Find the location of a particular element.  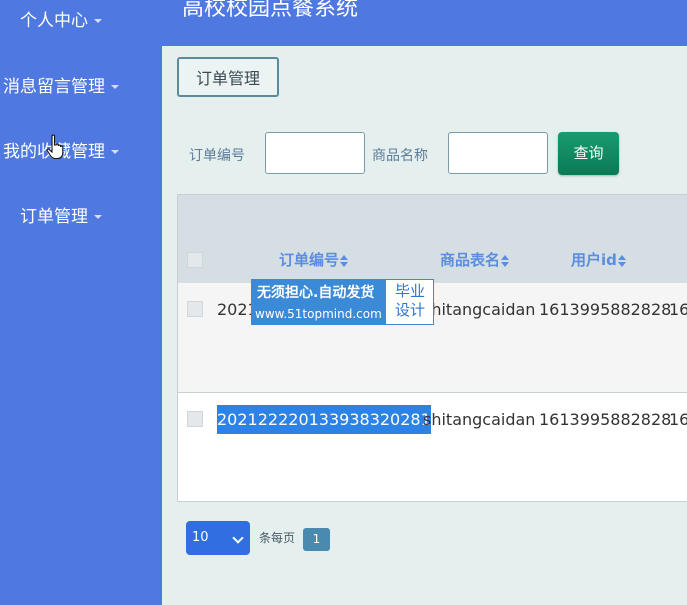

chevron-down-icon is located at coordinates (238, 538).